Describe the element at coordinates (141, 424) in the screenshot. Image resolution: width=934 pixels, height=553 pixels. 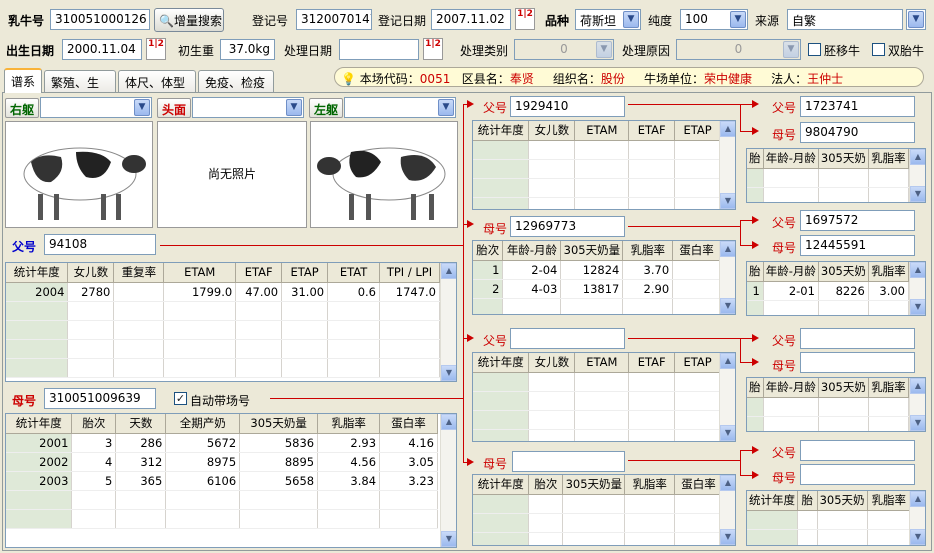
I see `column-header: 天数` at that location.